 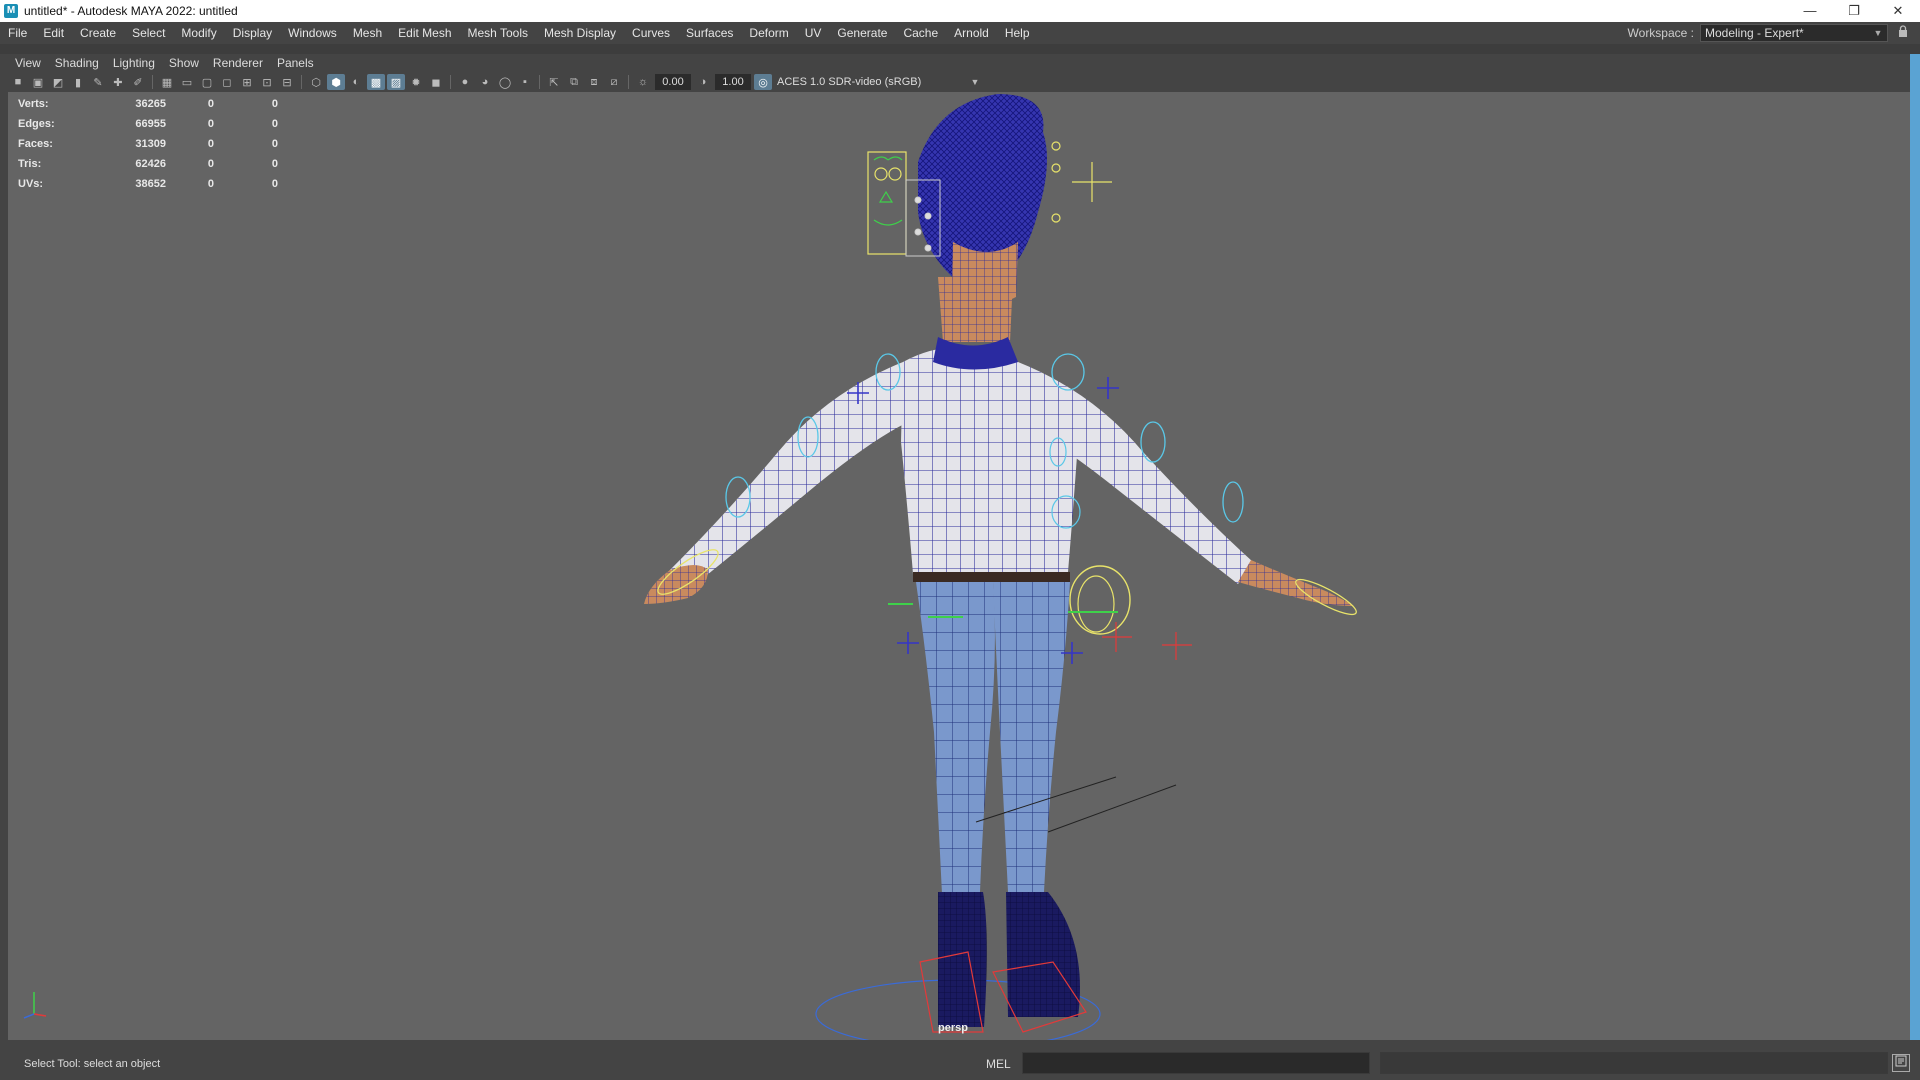 I want to click on menu-windows: Windows, so click(x=312, y=33).